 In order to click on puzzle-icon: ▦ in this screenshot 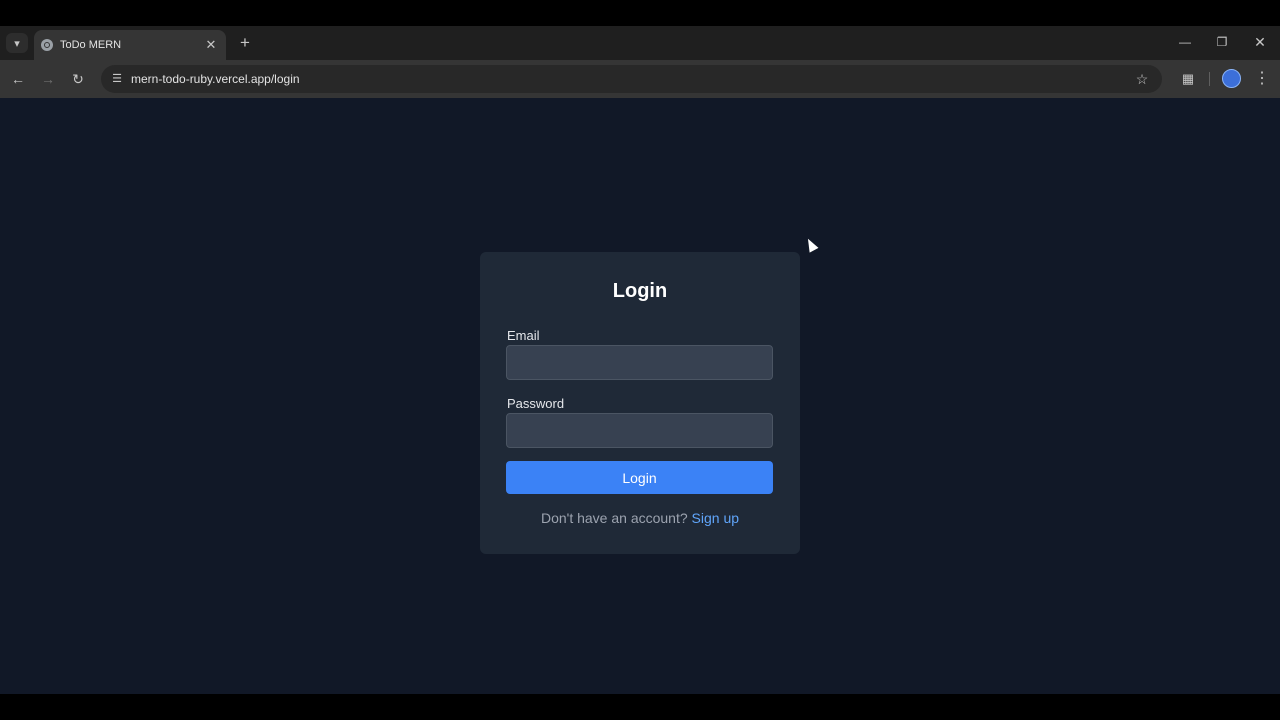, I will do `click(1188, 79)`.